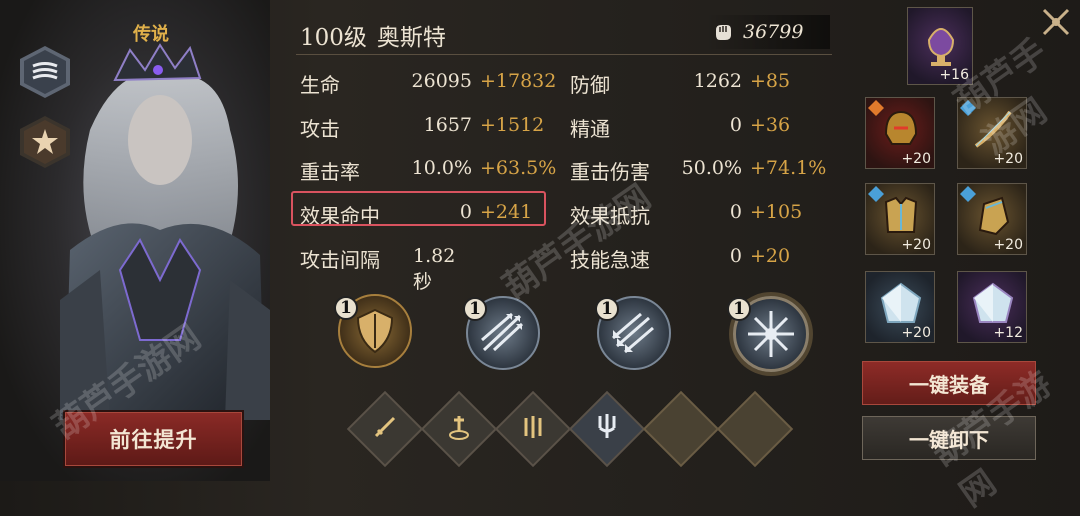 The height and width of the screenshot is (516, 1080). I want to click on equip-slot-gem1: +20, so click(900, 307).